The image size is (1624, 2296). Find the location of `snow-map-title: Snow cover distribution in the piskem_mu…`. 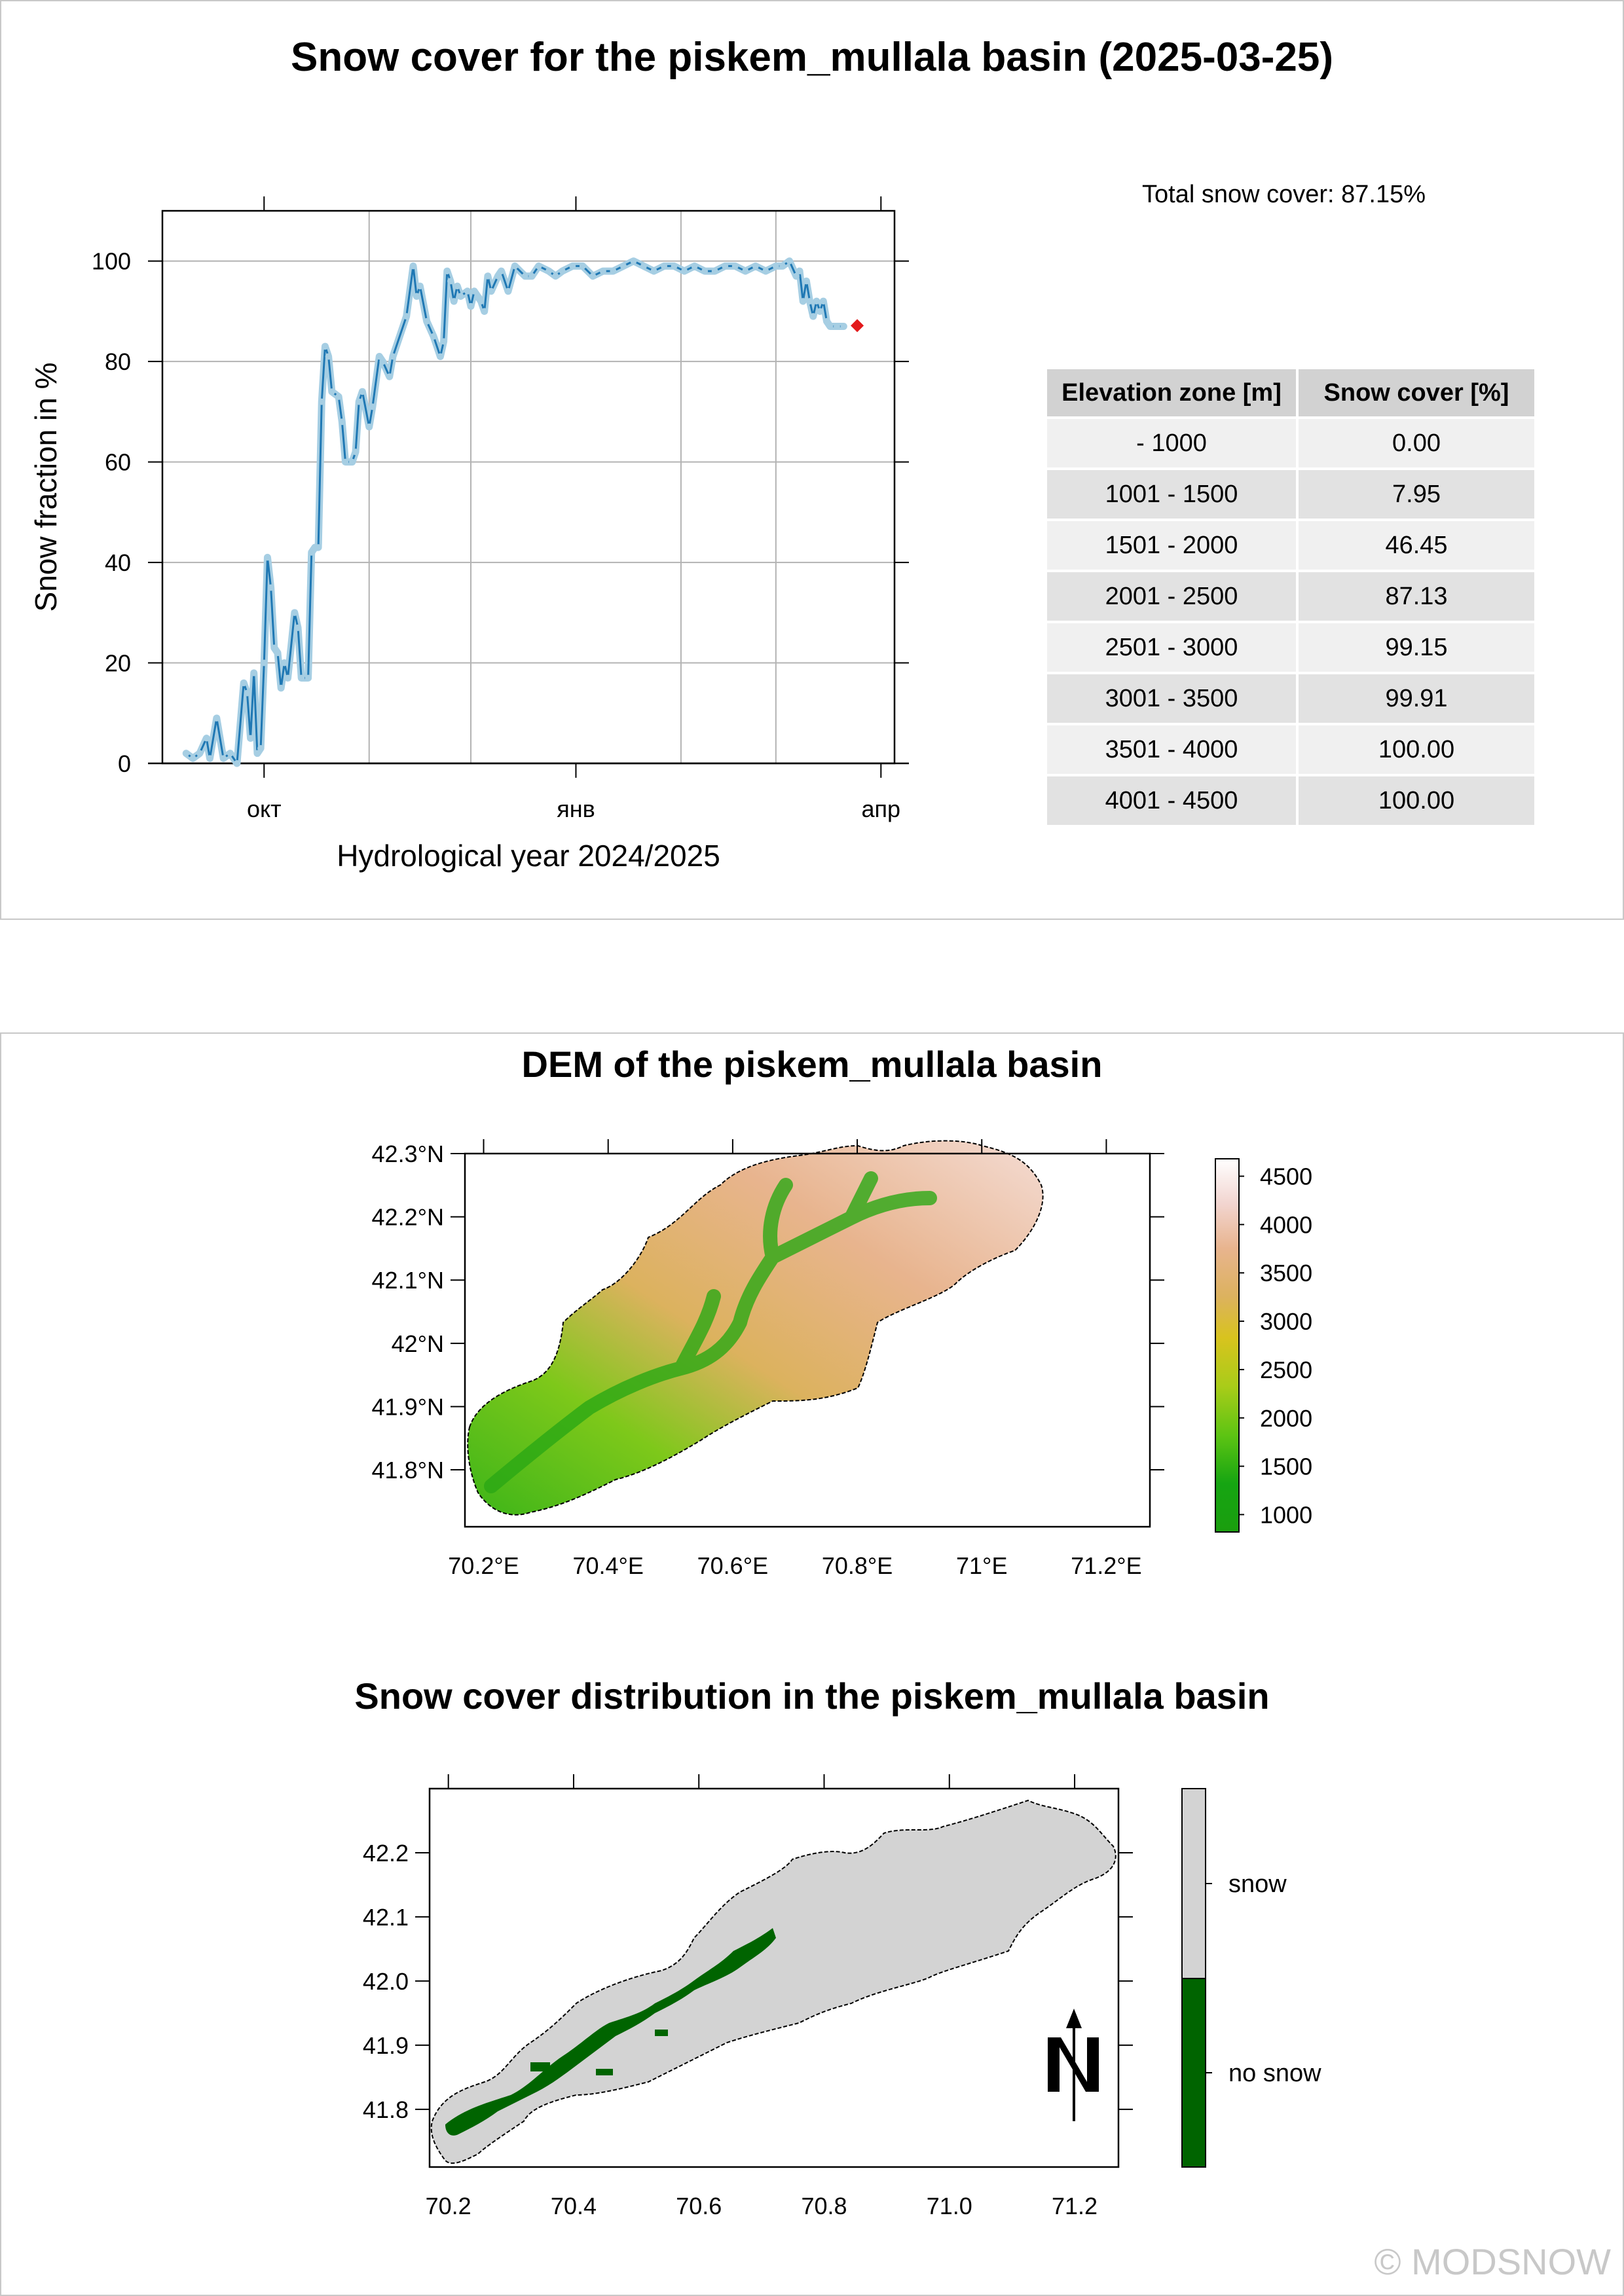

snow-map-title: Snow cover distribution in the piskem_mu… is located at coordinates (812, 1696).